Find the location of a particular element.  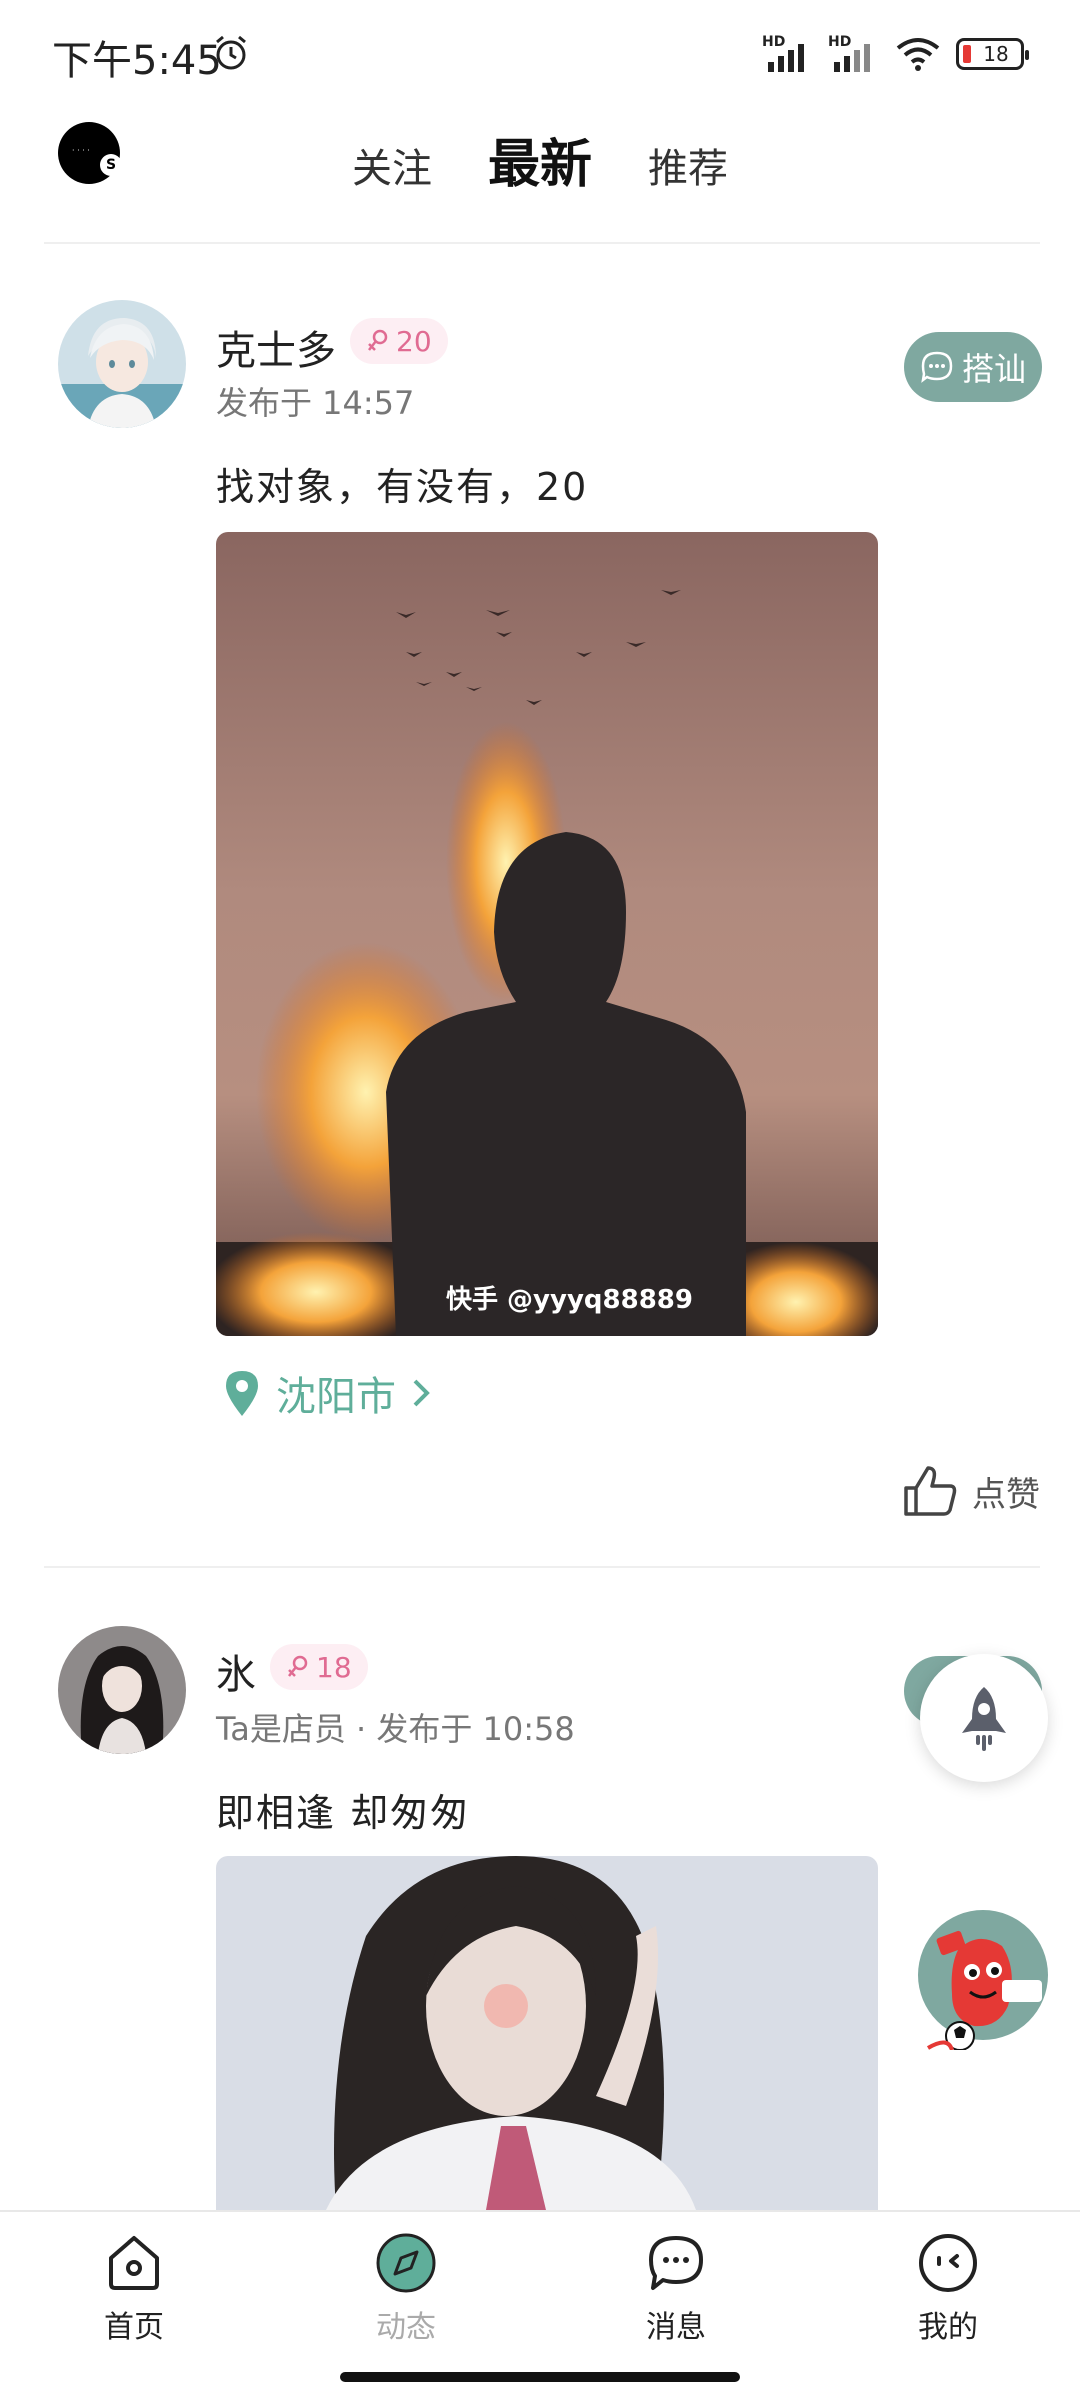

top-nav: · · · · S 关注 最新 推荐 is located at coordinates (540, 170).